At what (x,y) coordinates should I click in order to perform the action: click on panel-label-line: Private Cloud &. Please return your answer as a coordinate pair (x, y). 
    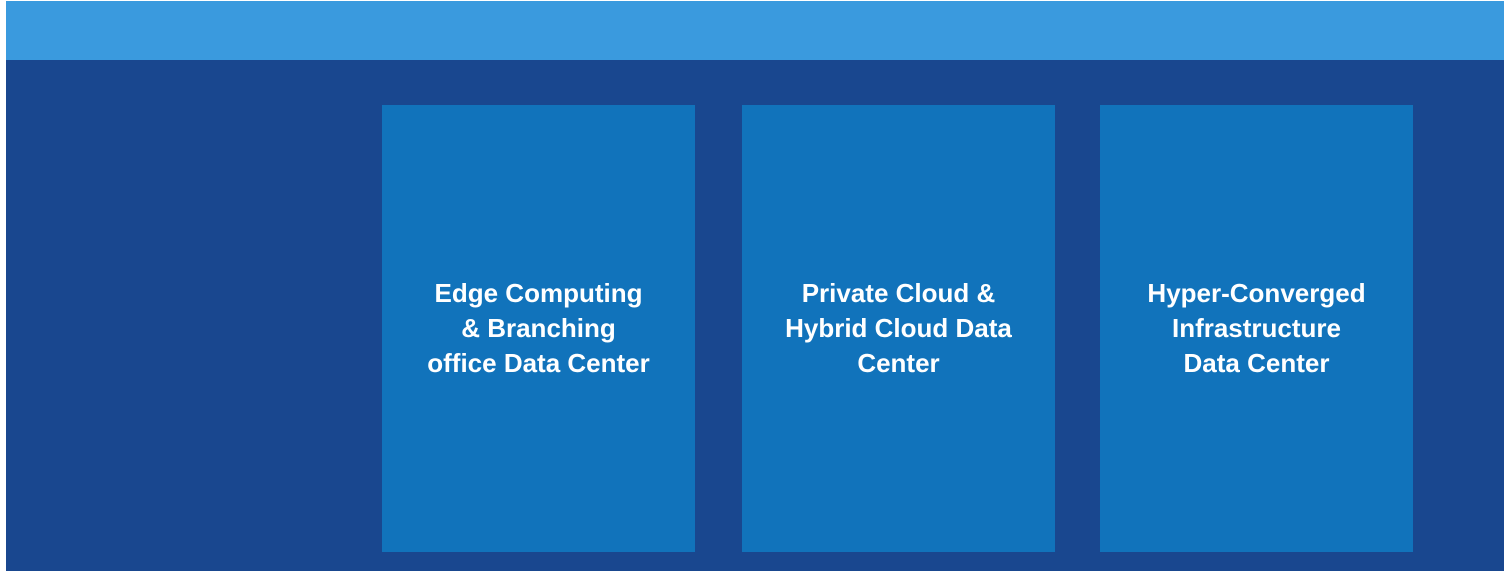
    Looking at the image, I should click on (898, 293).